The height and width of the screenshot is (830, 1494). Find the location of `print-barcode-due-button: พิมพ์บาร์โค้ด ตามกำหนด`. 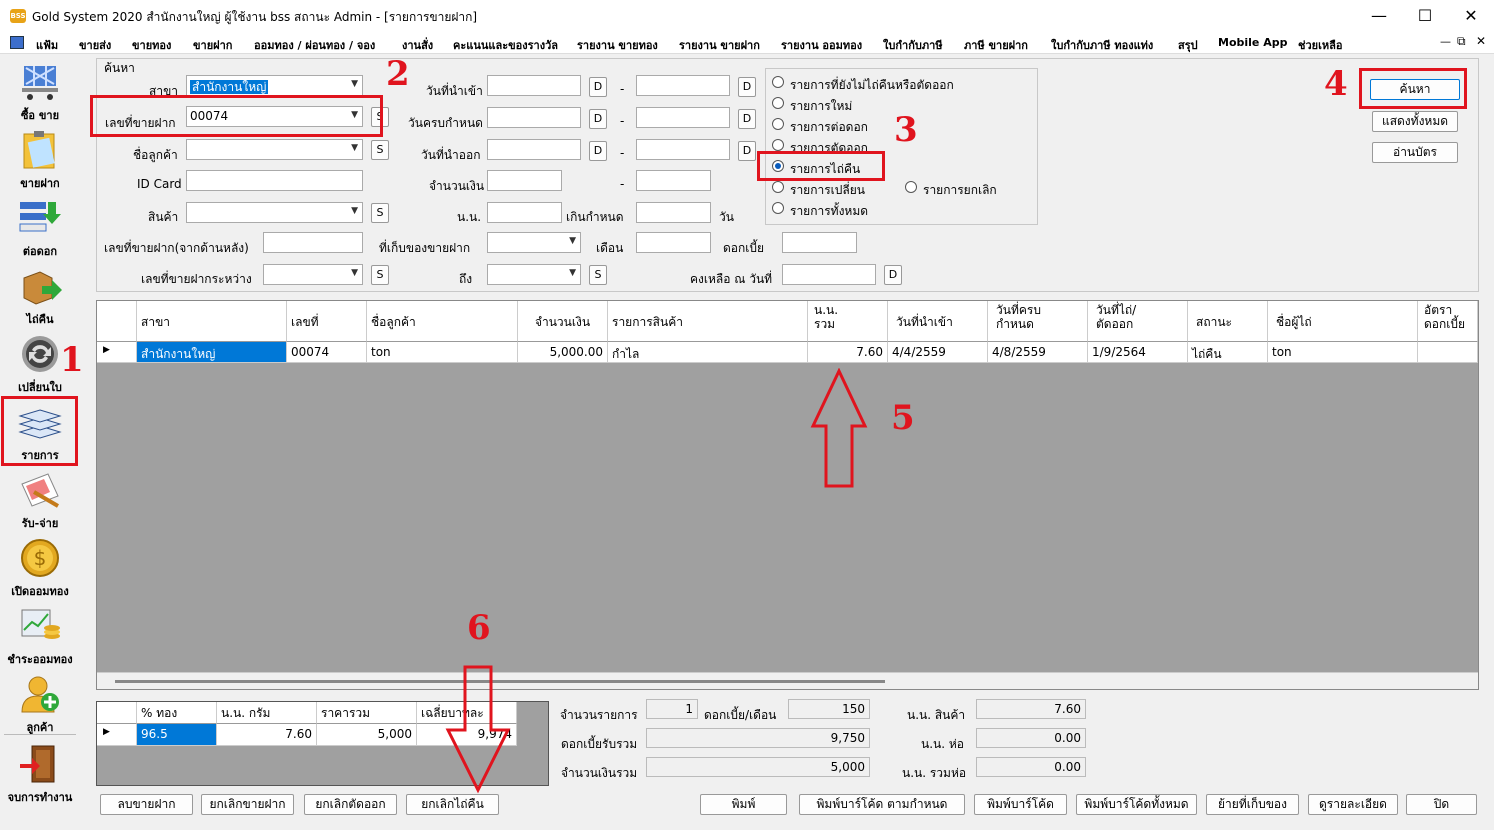

print-barcode-due-button: พิมพ์บาร์โค้ด ตามกำหนด is located at coordinates (882, 804).